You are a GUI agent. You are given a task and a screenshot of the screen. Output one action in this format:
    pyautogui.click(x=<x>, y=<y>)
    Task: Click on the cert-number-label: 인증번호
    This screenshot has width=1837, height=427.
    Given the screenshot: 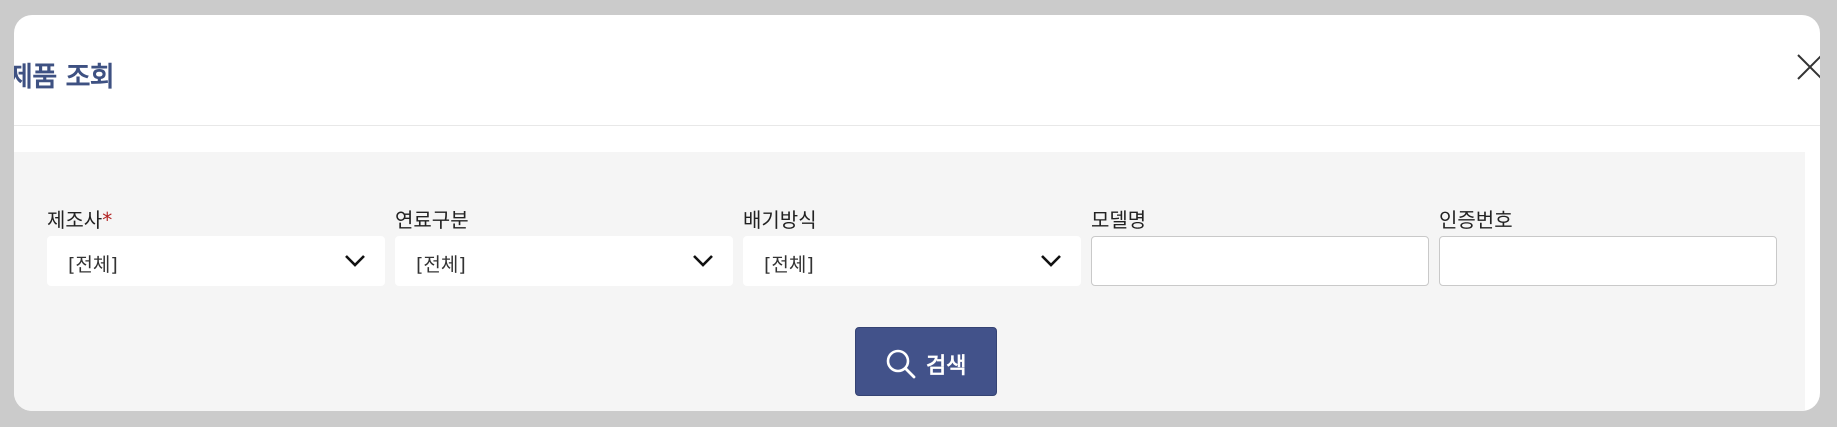 What is the action you would take?
    pyautogui.click(x=1476, y=220)
    